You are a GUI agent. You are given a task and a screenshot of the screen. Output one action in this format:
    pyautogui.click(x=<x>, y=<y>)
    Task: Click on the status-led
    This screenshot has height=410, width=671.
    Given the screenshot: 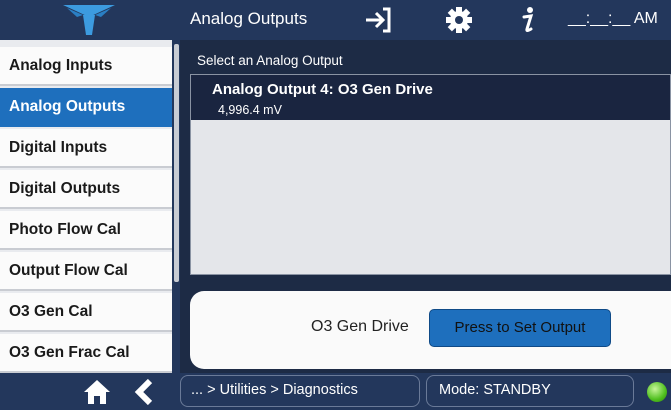 What is the action you would take?
    pyautogui.click(x=657, y=392)
    